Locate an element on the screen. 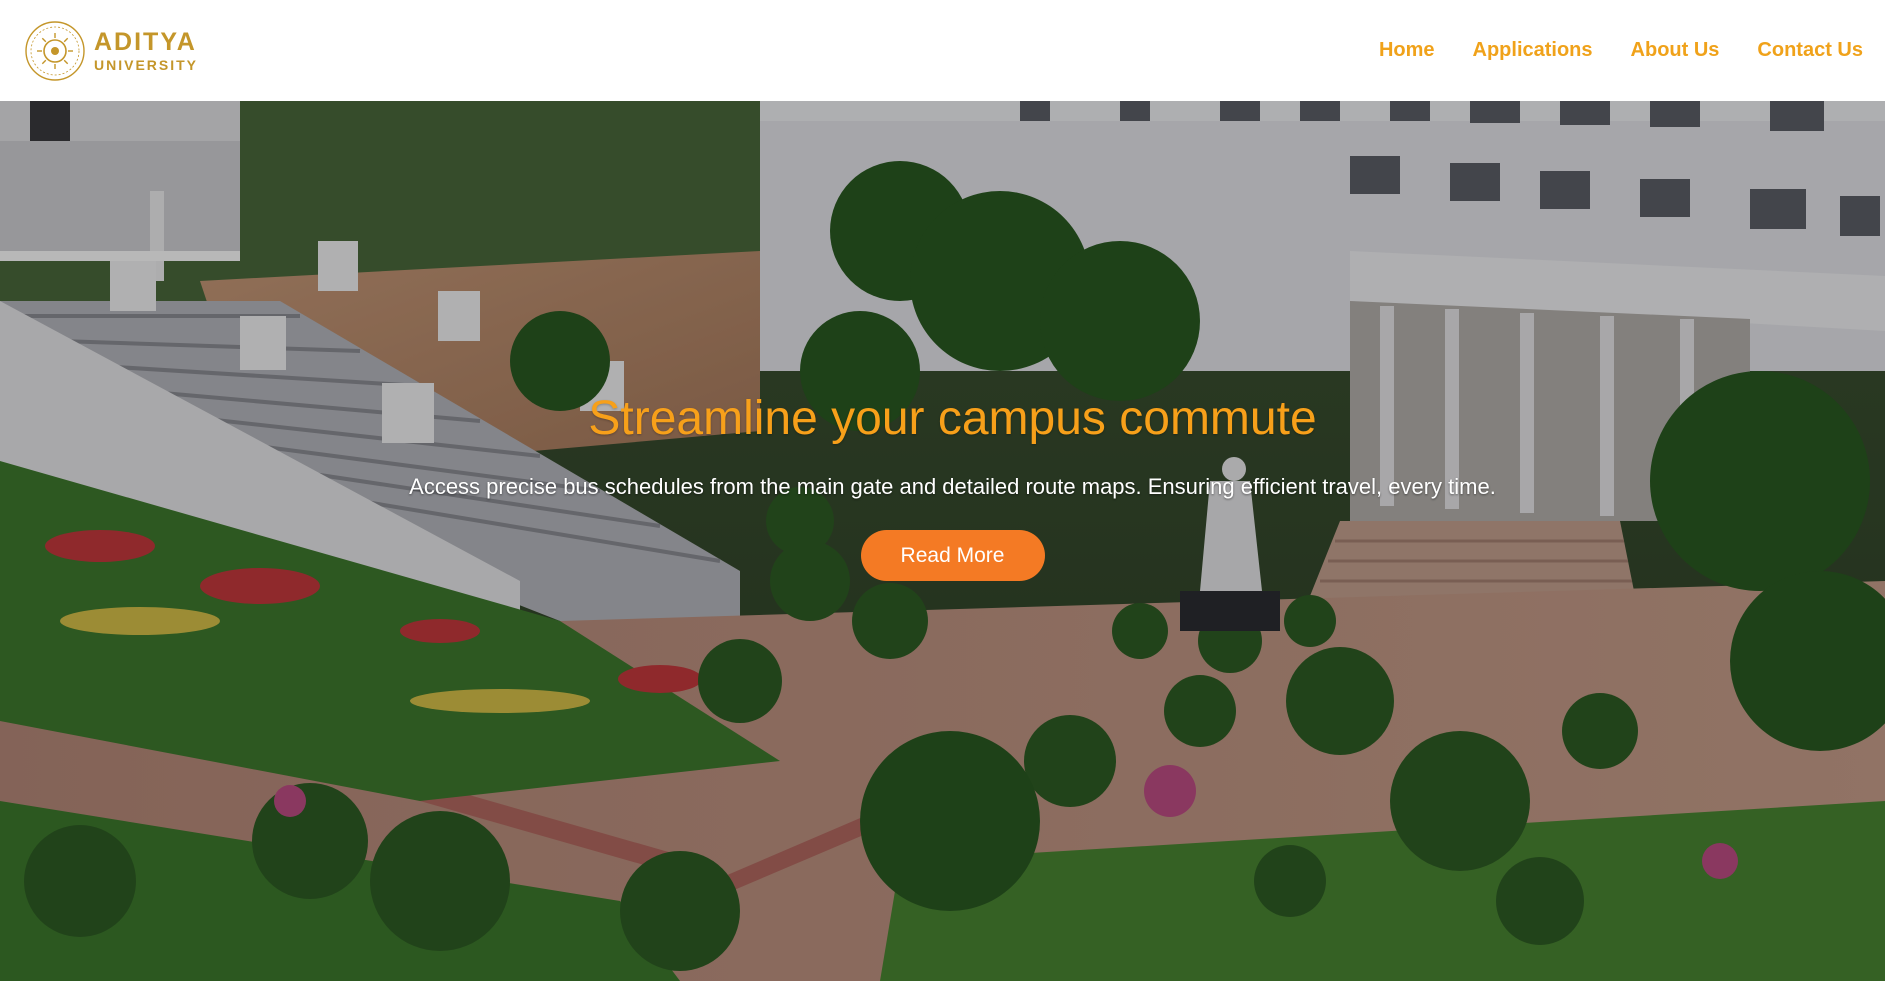  nav-link-about-us: About Us is located at coordinates (1675, 50).